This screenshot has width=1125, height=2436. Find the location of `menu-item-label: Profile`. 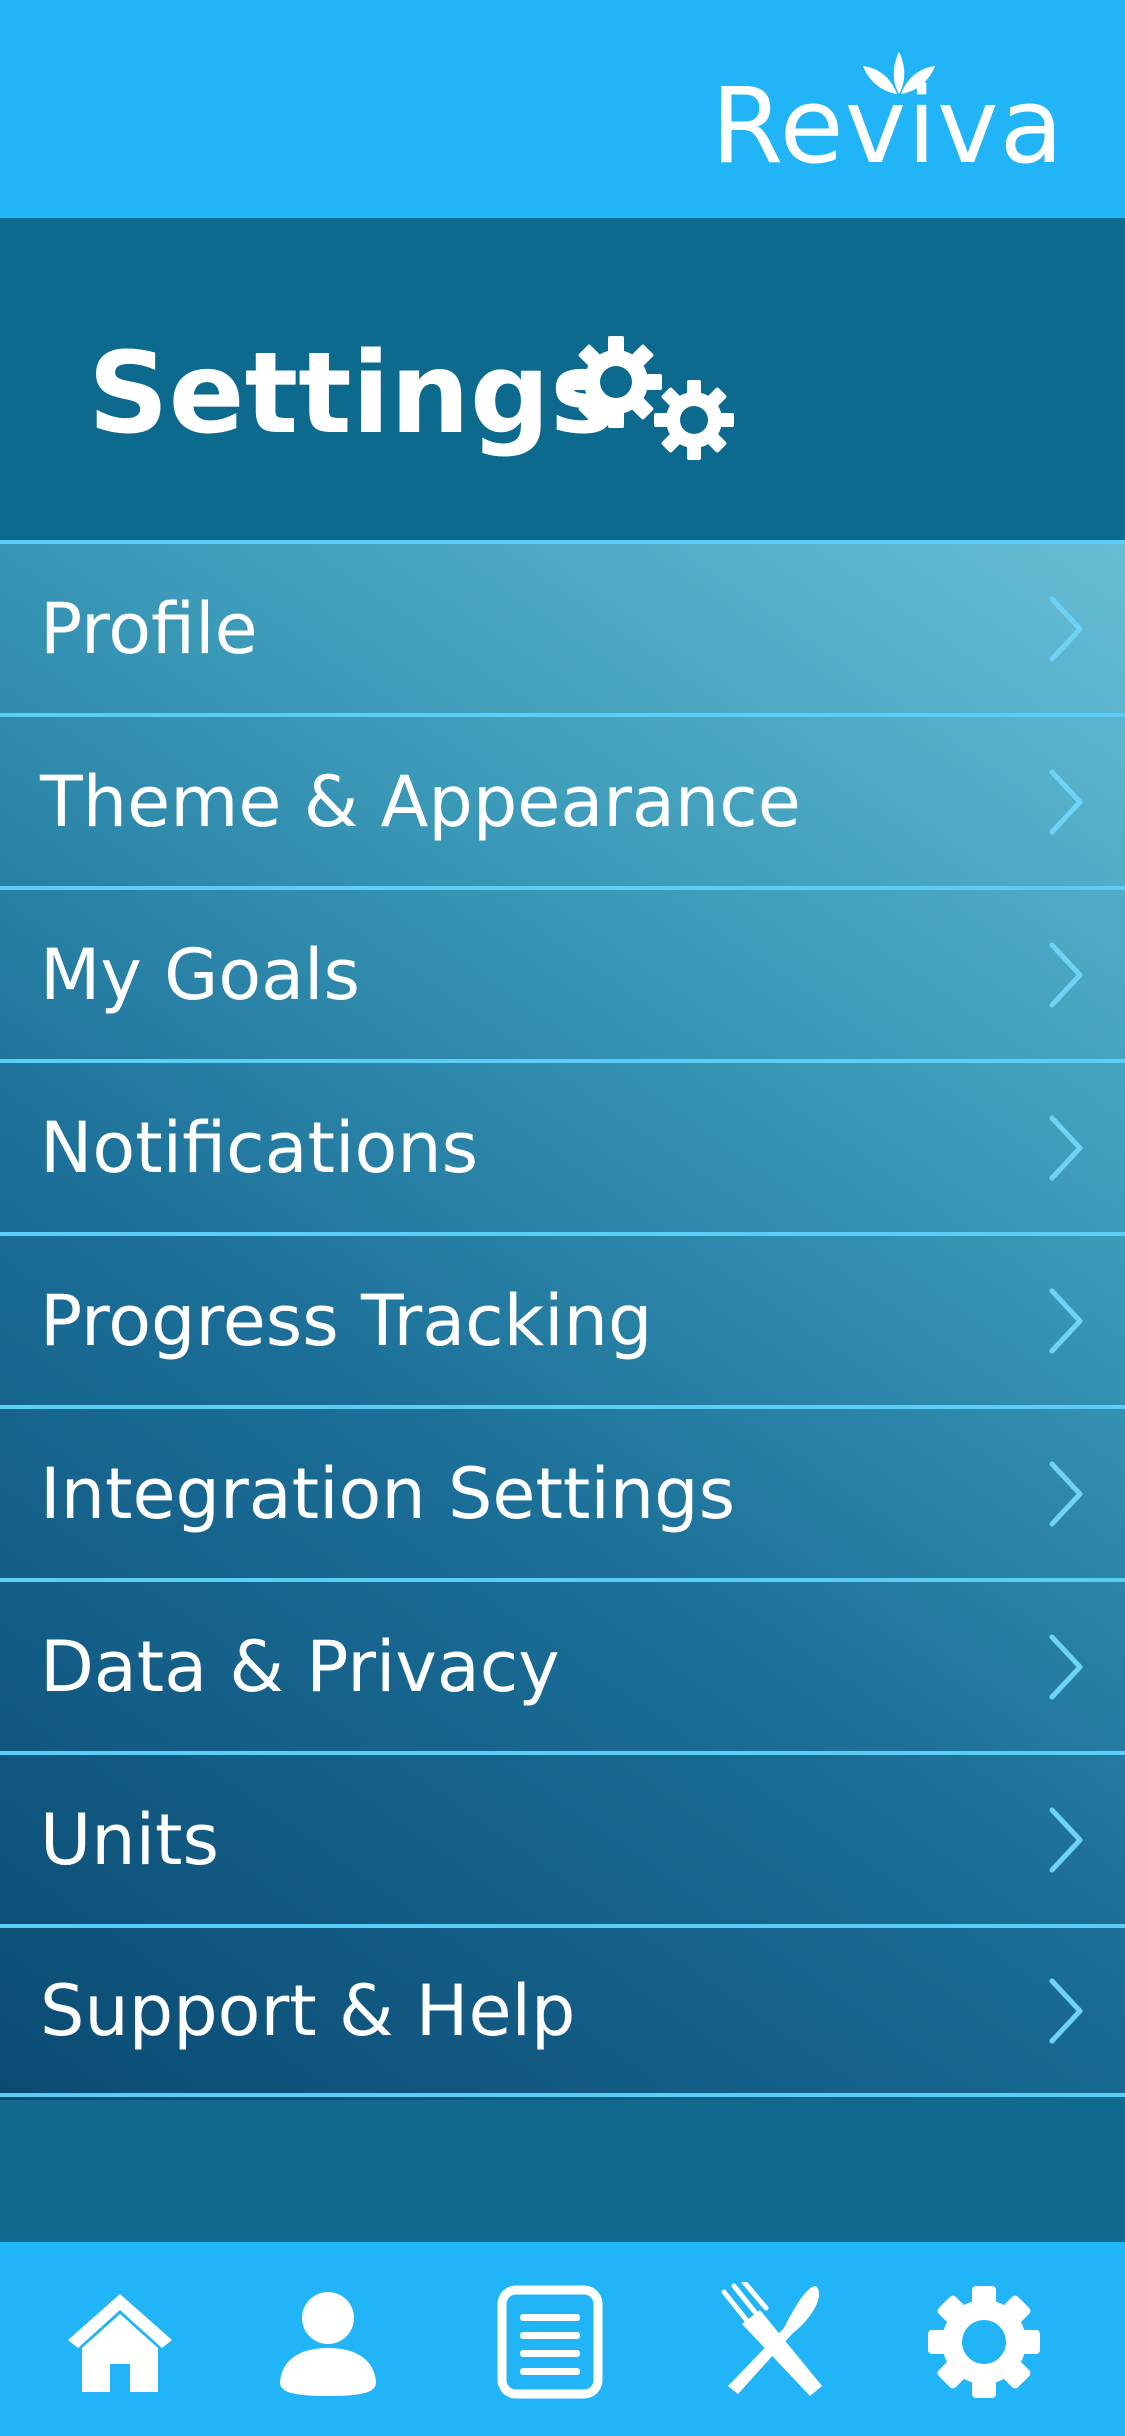

menu-item-label: Profile is located at coordinates (149, 628).